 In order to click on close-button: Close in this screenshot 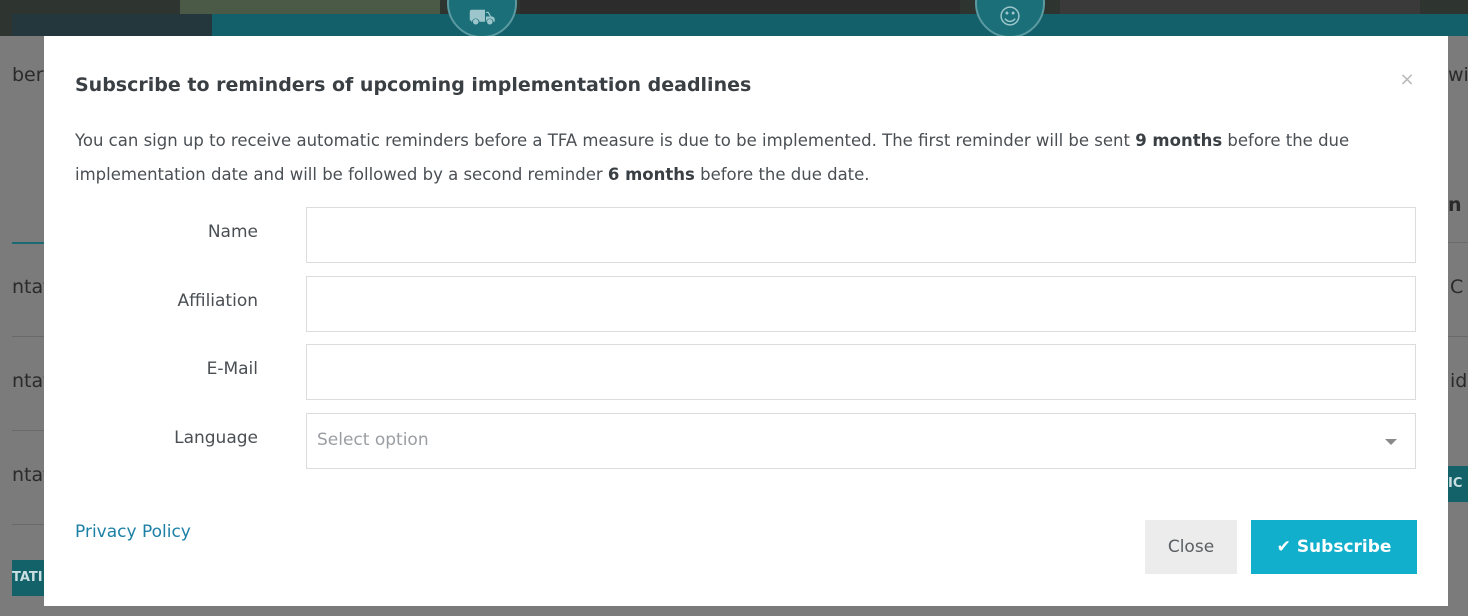, I will do `click(1191, 547)`.